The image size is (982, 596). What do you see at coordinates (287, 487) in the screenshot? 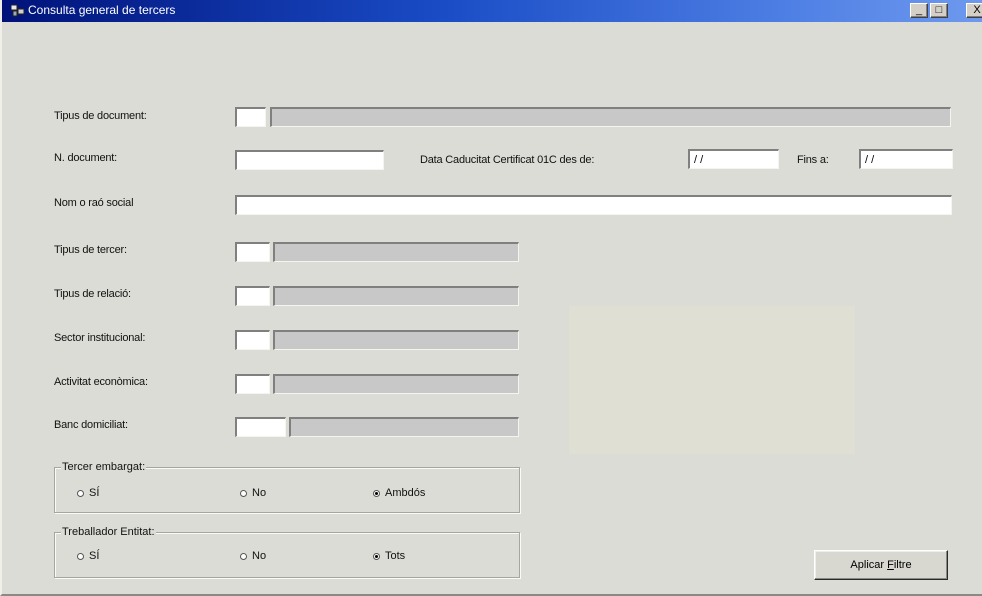
I see `tercer-embargat-group: Tercer embargat: SÍ No Ambdós` at bounding box center [287, 487].